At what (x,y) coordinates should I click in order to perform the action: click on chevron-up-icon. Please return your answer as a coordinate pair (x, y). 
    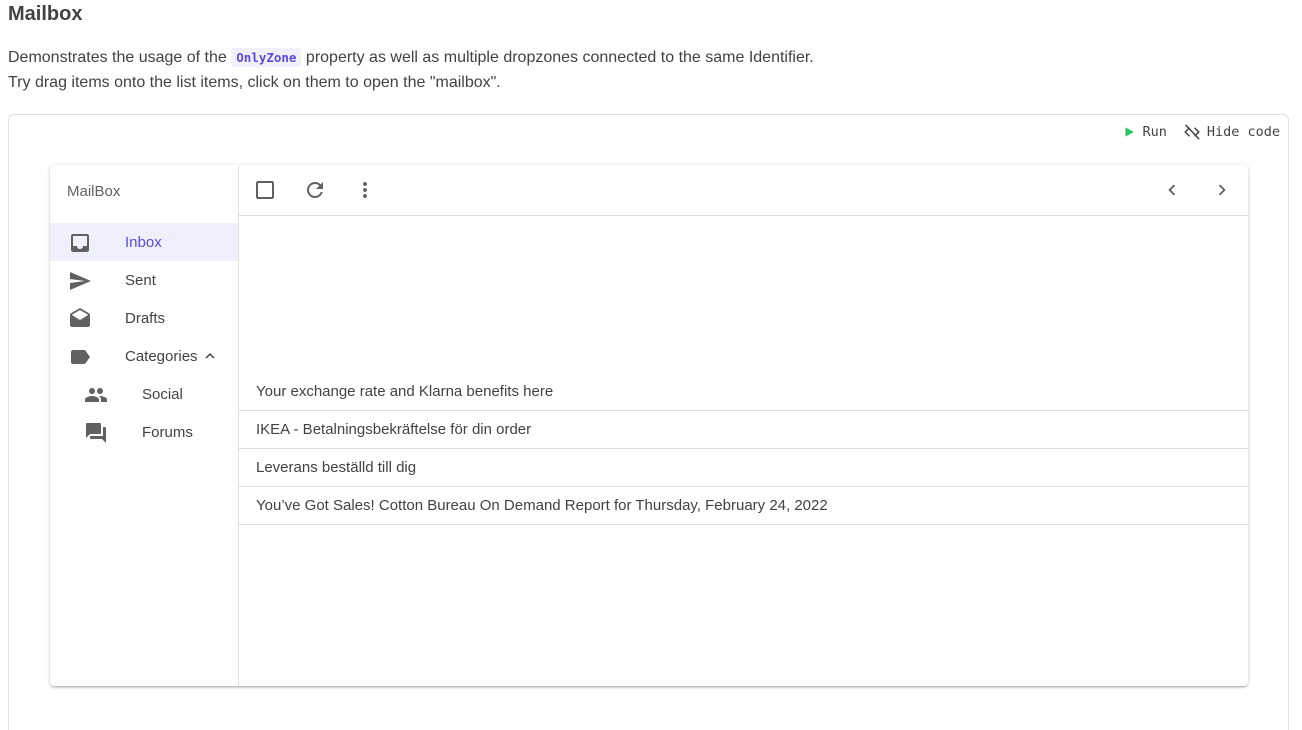
    Looking at the image, I should click on (210, 356).